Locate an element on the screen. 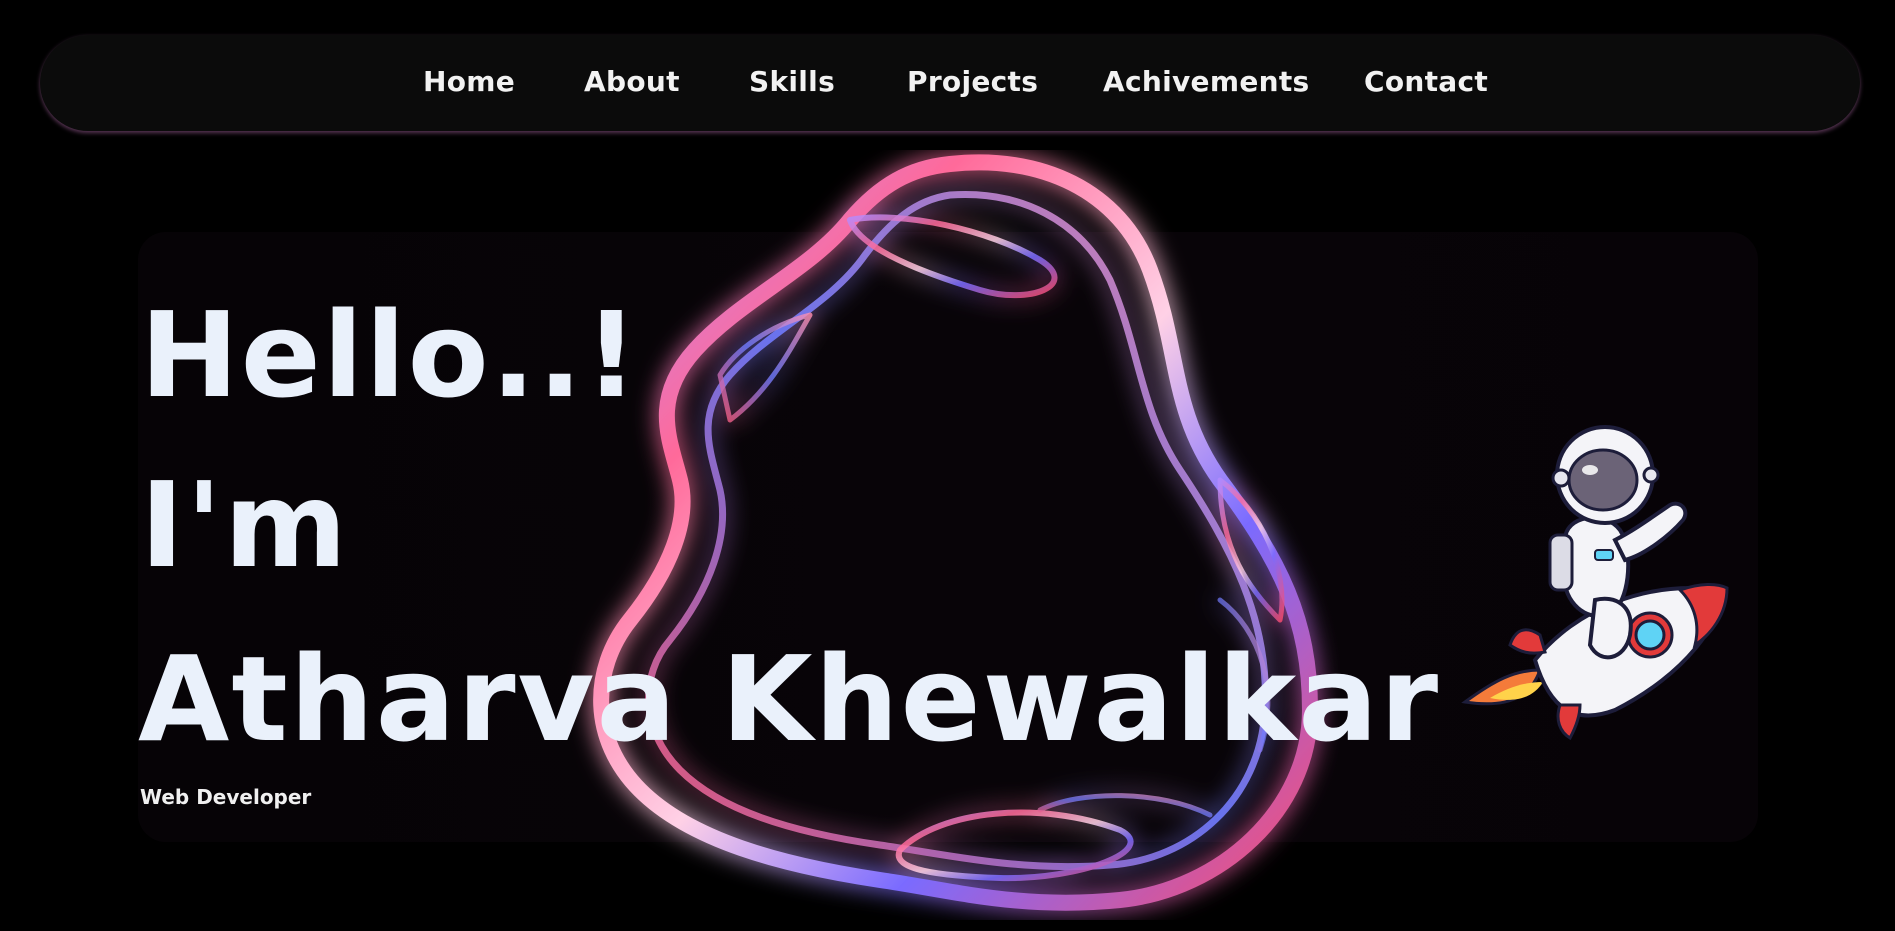  hero-name: Atharva Khewalkar is located at coordinates (789, 699).